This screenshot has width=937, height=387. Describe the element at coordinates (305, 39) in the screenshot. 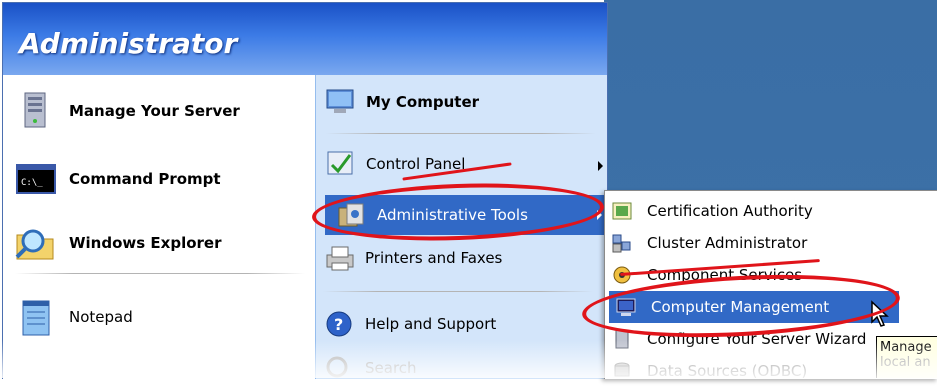

I see `start-menu-header: Administrator` at that location.